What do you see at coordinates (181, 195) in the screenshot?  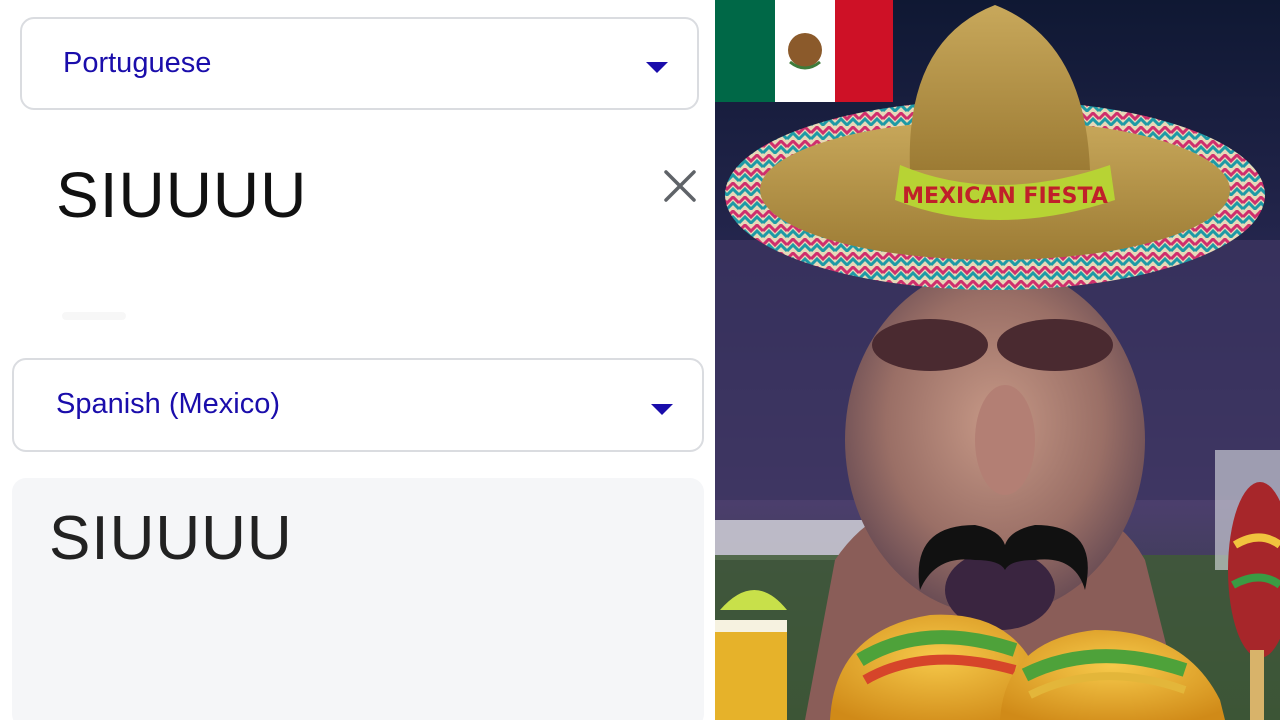 I see `source-text-input: SIUUUU` at bounding box center [181, 195].